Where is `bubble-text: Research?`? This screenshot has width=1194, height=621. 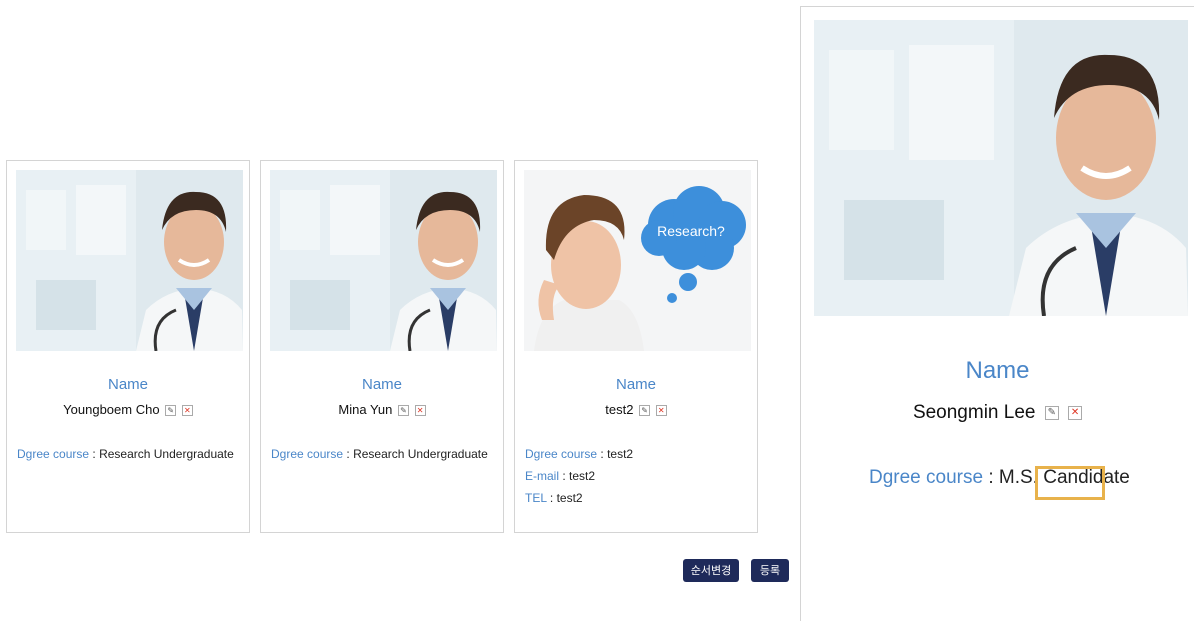
bubble-text: Research? is located at coordinates (691, 231).